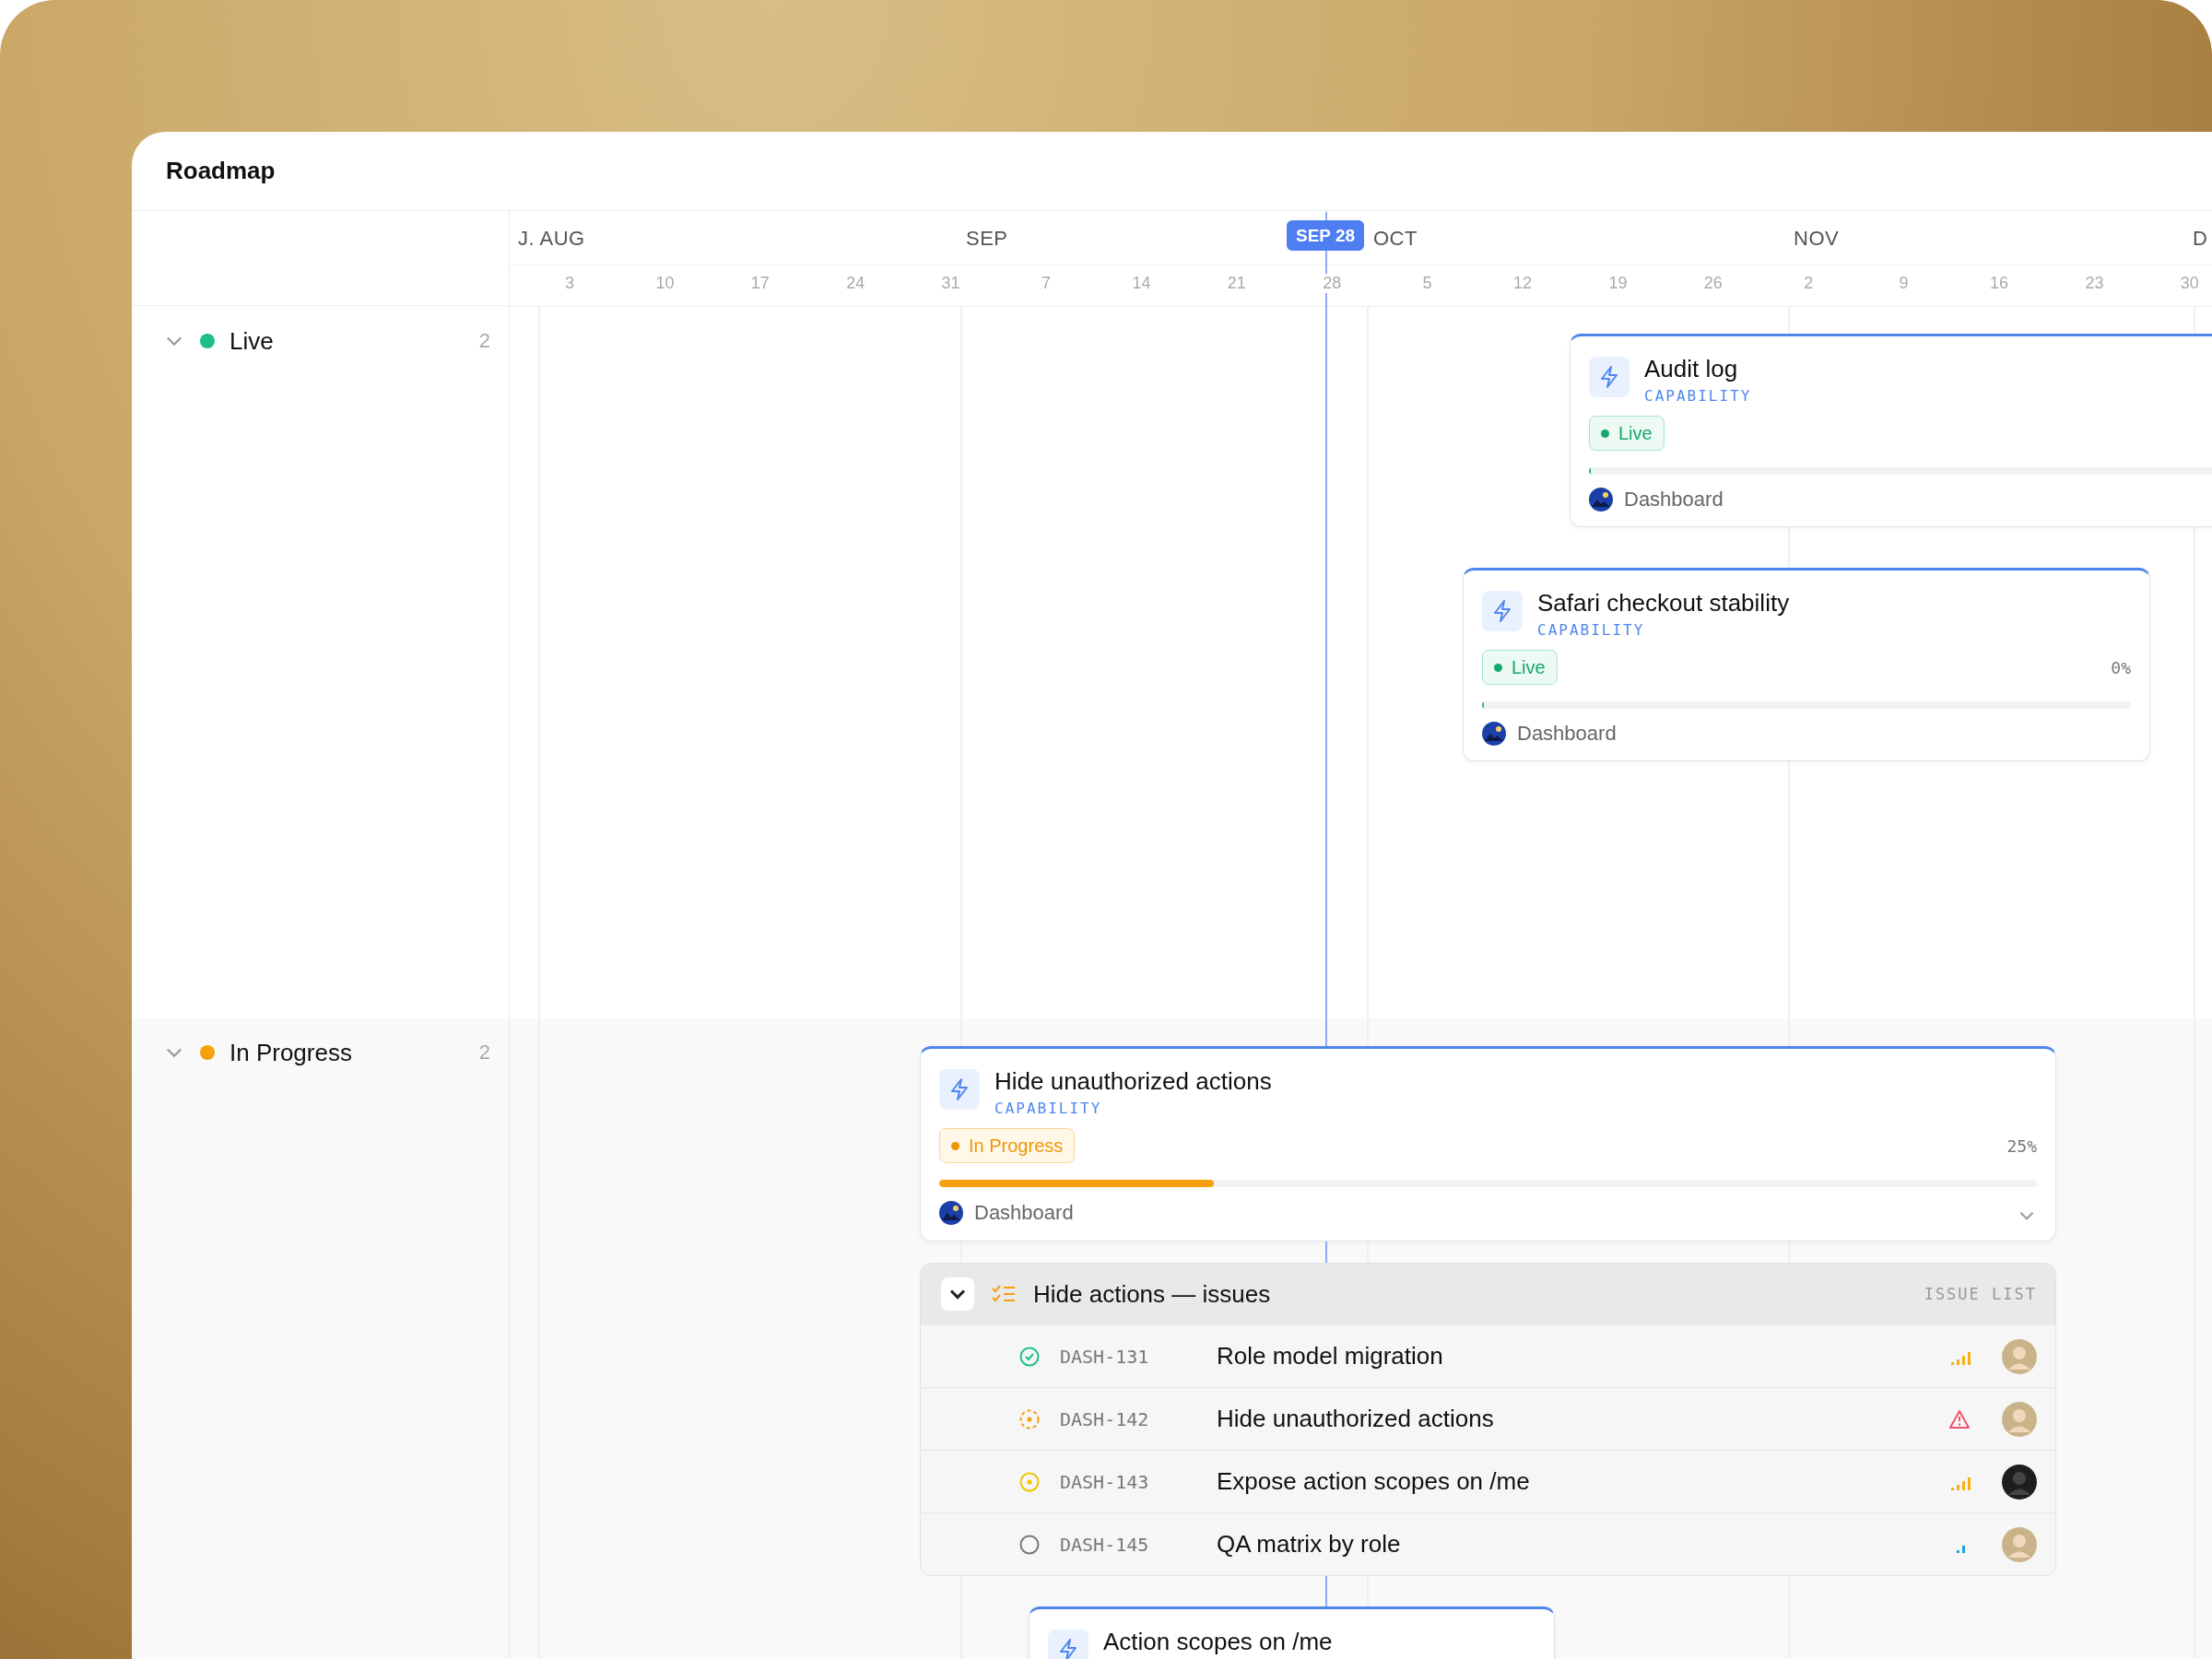 The width and height of the screenshot is (2212, 1659). Describe the element at coordinates (251, 341) in the screenshot. I see `lane-title: Live` at that location.